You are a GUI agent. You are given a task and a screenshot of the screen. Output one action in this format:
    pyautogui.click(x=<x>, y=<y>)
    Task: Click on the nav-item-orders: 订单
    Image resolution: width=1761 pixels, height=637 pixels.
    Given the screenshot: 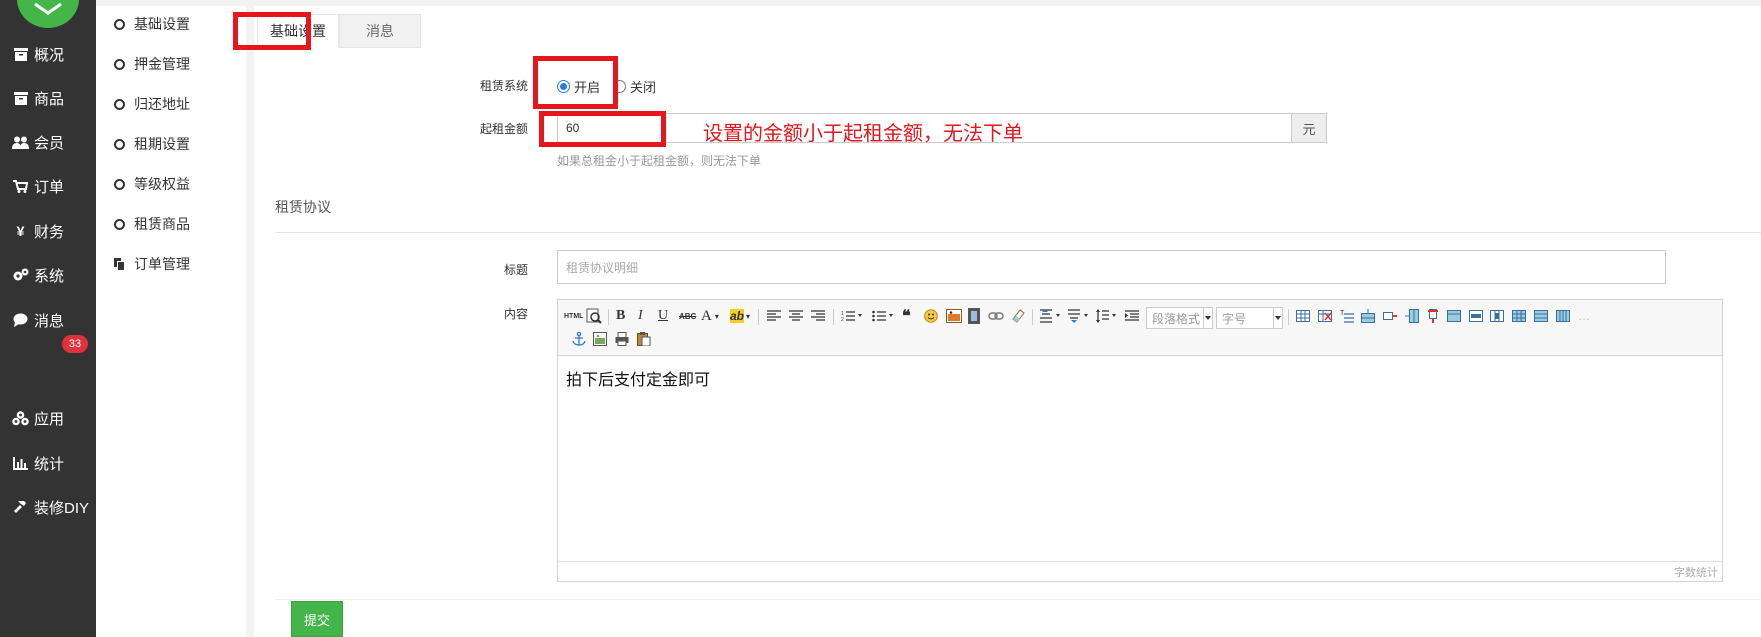 What is the action you would take?
    pyautogui.click(x=48, y=186)
    